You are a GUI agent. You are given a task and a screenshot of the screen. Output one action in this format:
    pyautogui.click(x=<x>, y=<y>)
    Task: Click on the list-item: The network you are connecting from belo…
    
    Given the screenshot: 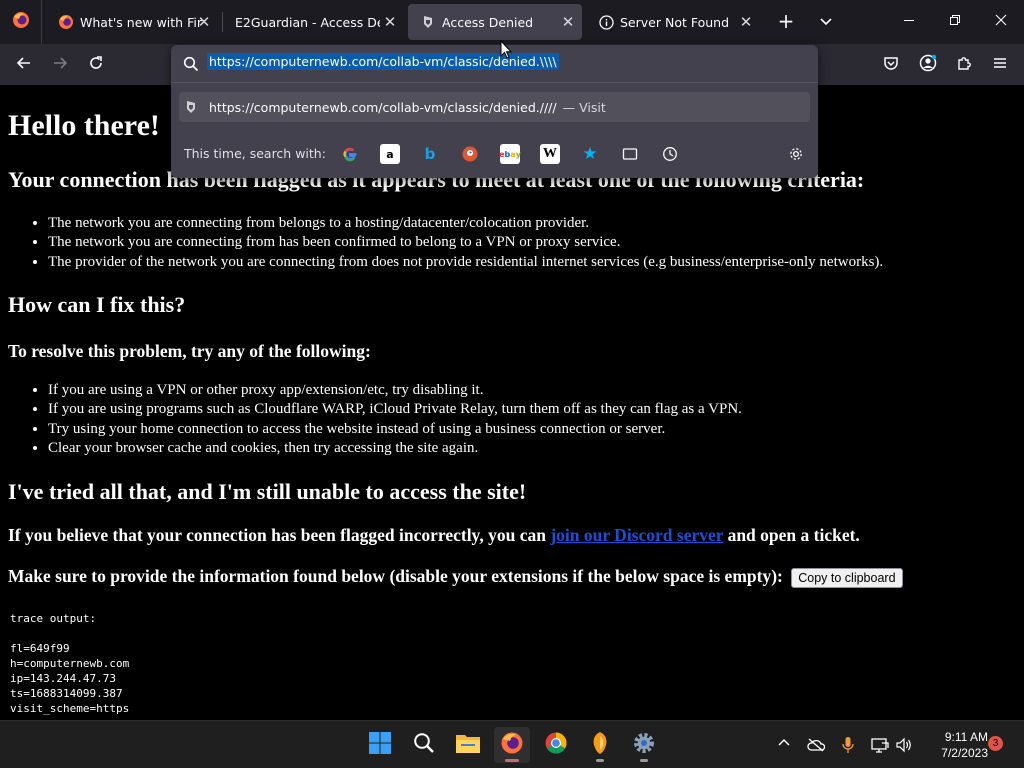 What is the action you would take?
    pyautogui.click(x=465, y=223)
    